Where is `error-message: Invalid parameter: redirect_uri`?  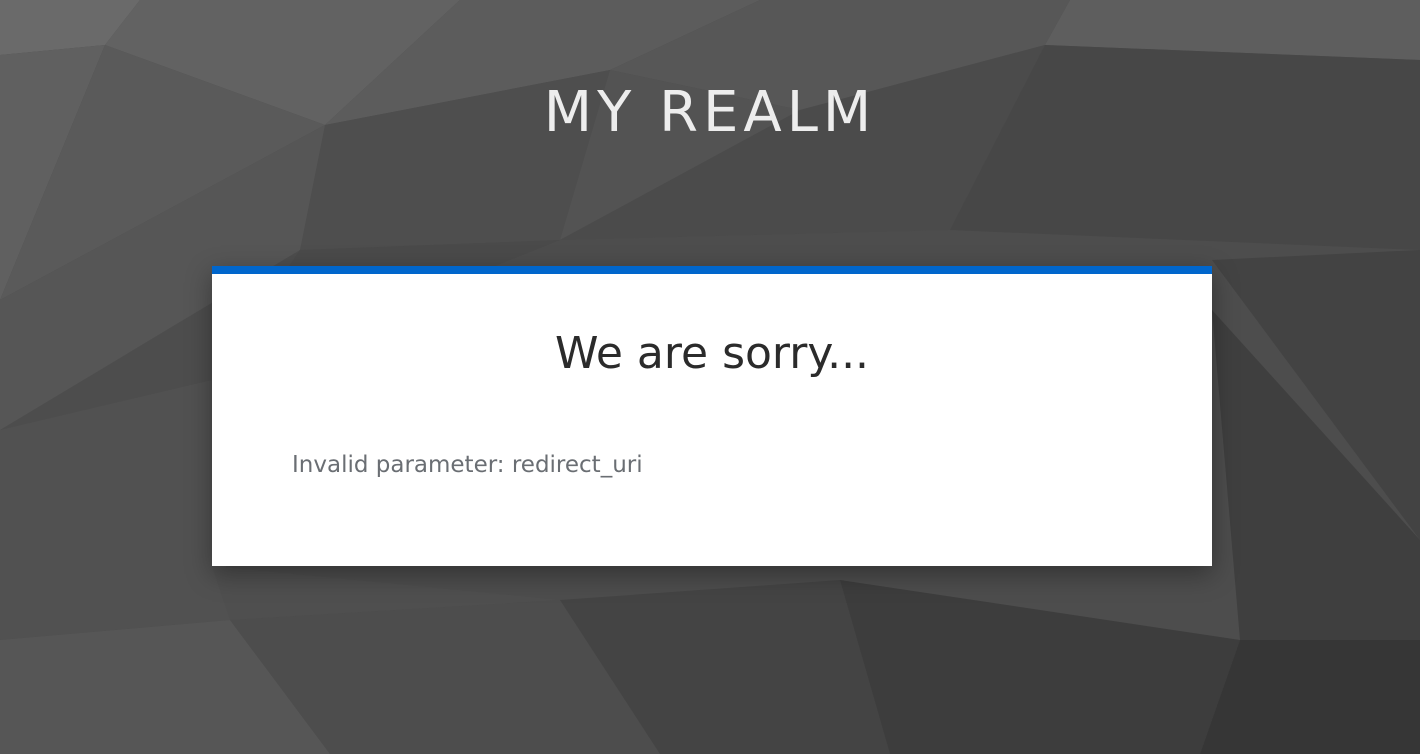 error-message: Invalid parameter: redirect_uri is located at coordinates (467, 465).